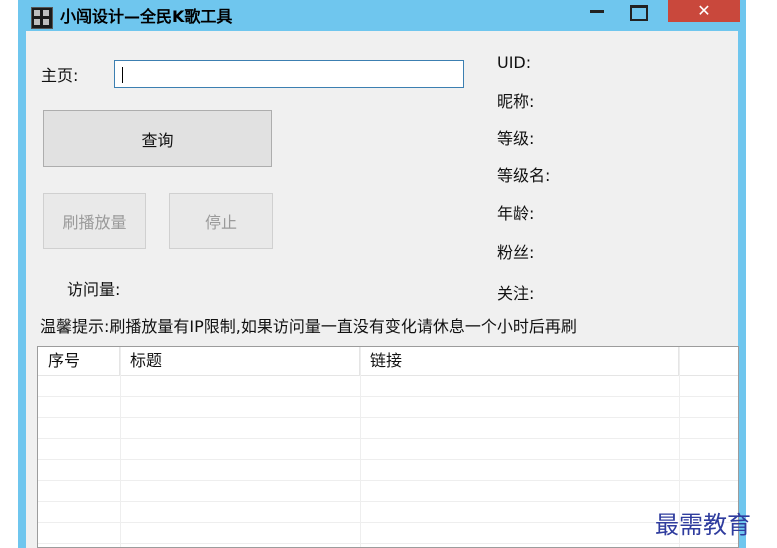 This screenshot has width=777, height=548. Describe the element at coordinates (516, 293) in the screenshot. I see `follow-label: 关注:` at that location.